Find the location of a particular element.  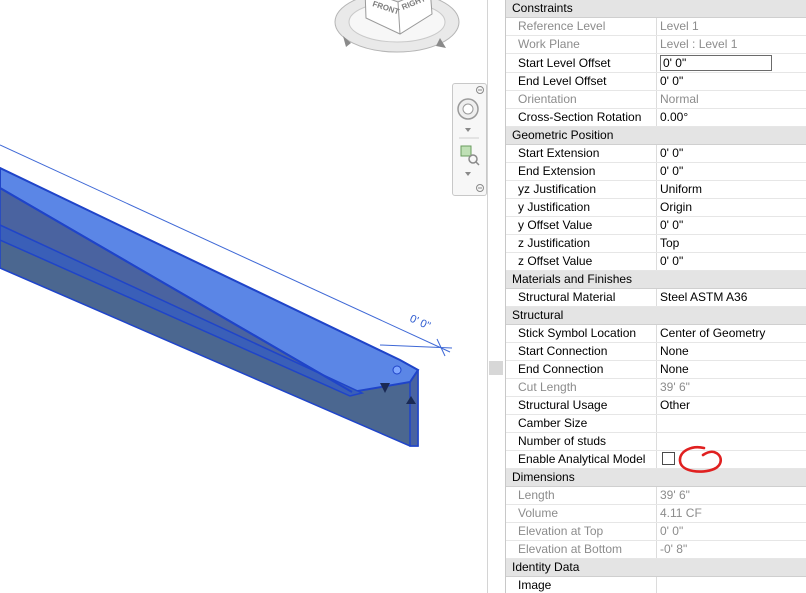

section-header: Geometric Position is located at coordinates (656, 135).